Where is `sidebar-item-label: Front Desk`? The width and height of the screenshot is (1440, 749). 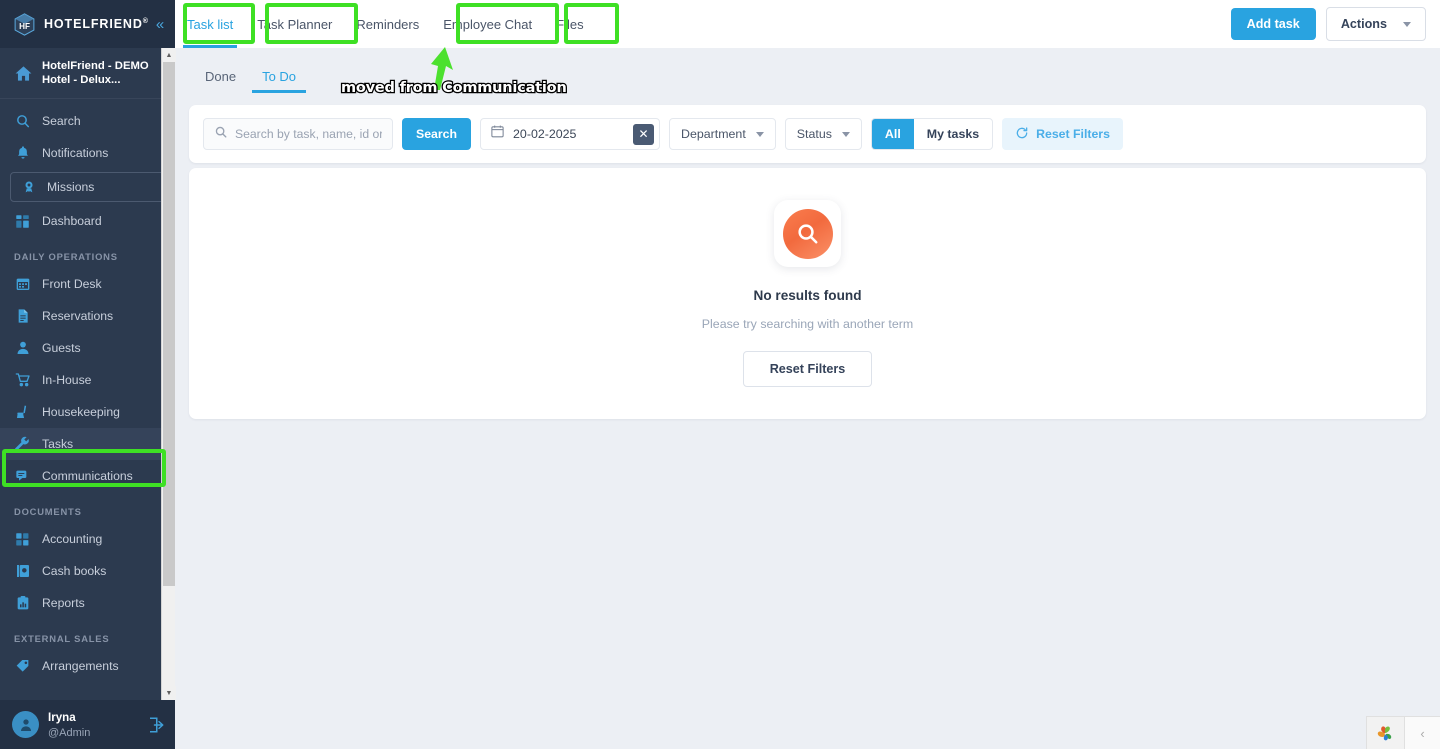
sidebar-item-label: Front Desk is located at coordinates (72, 284).